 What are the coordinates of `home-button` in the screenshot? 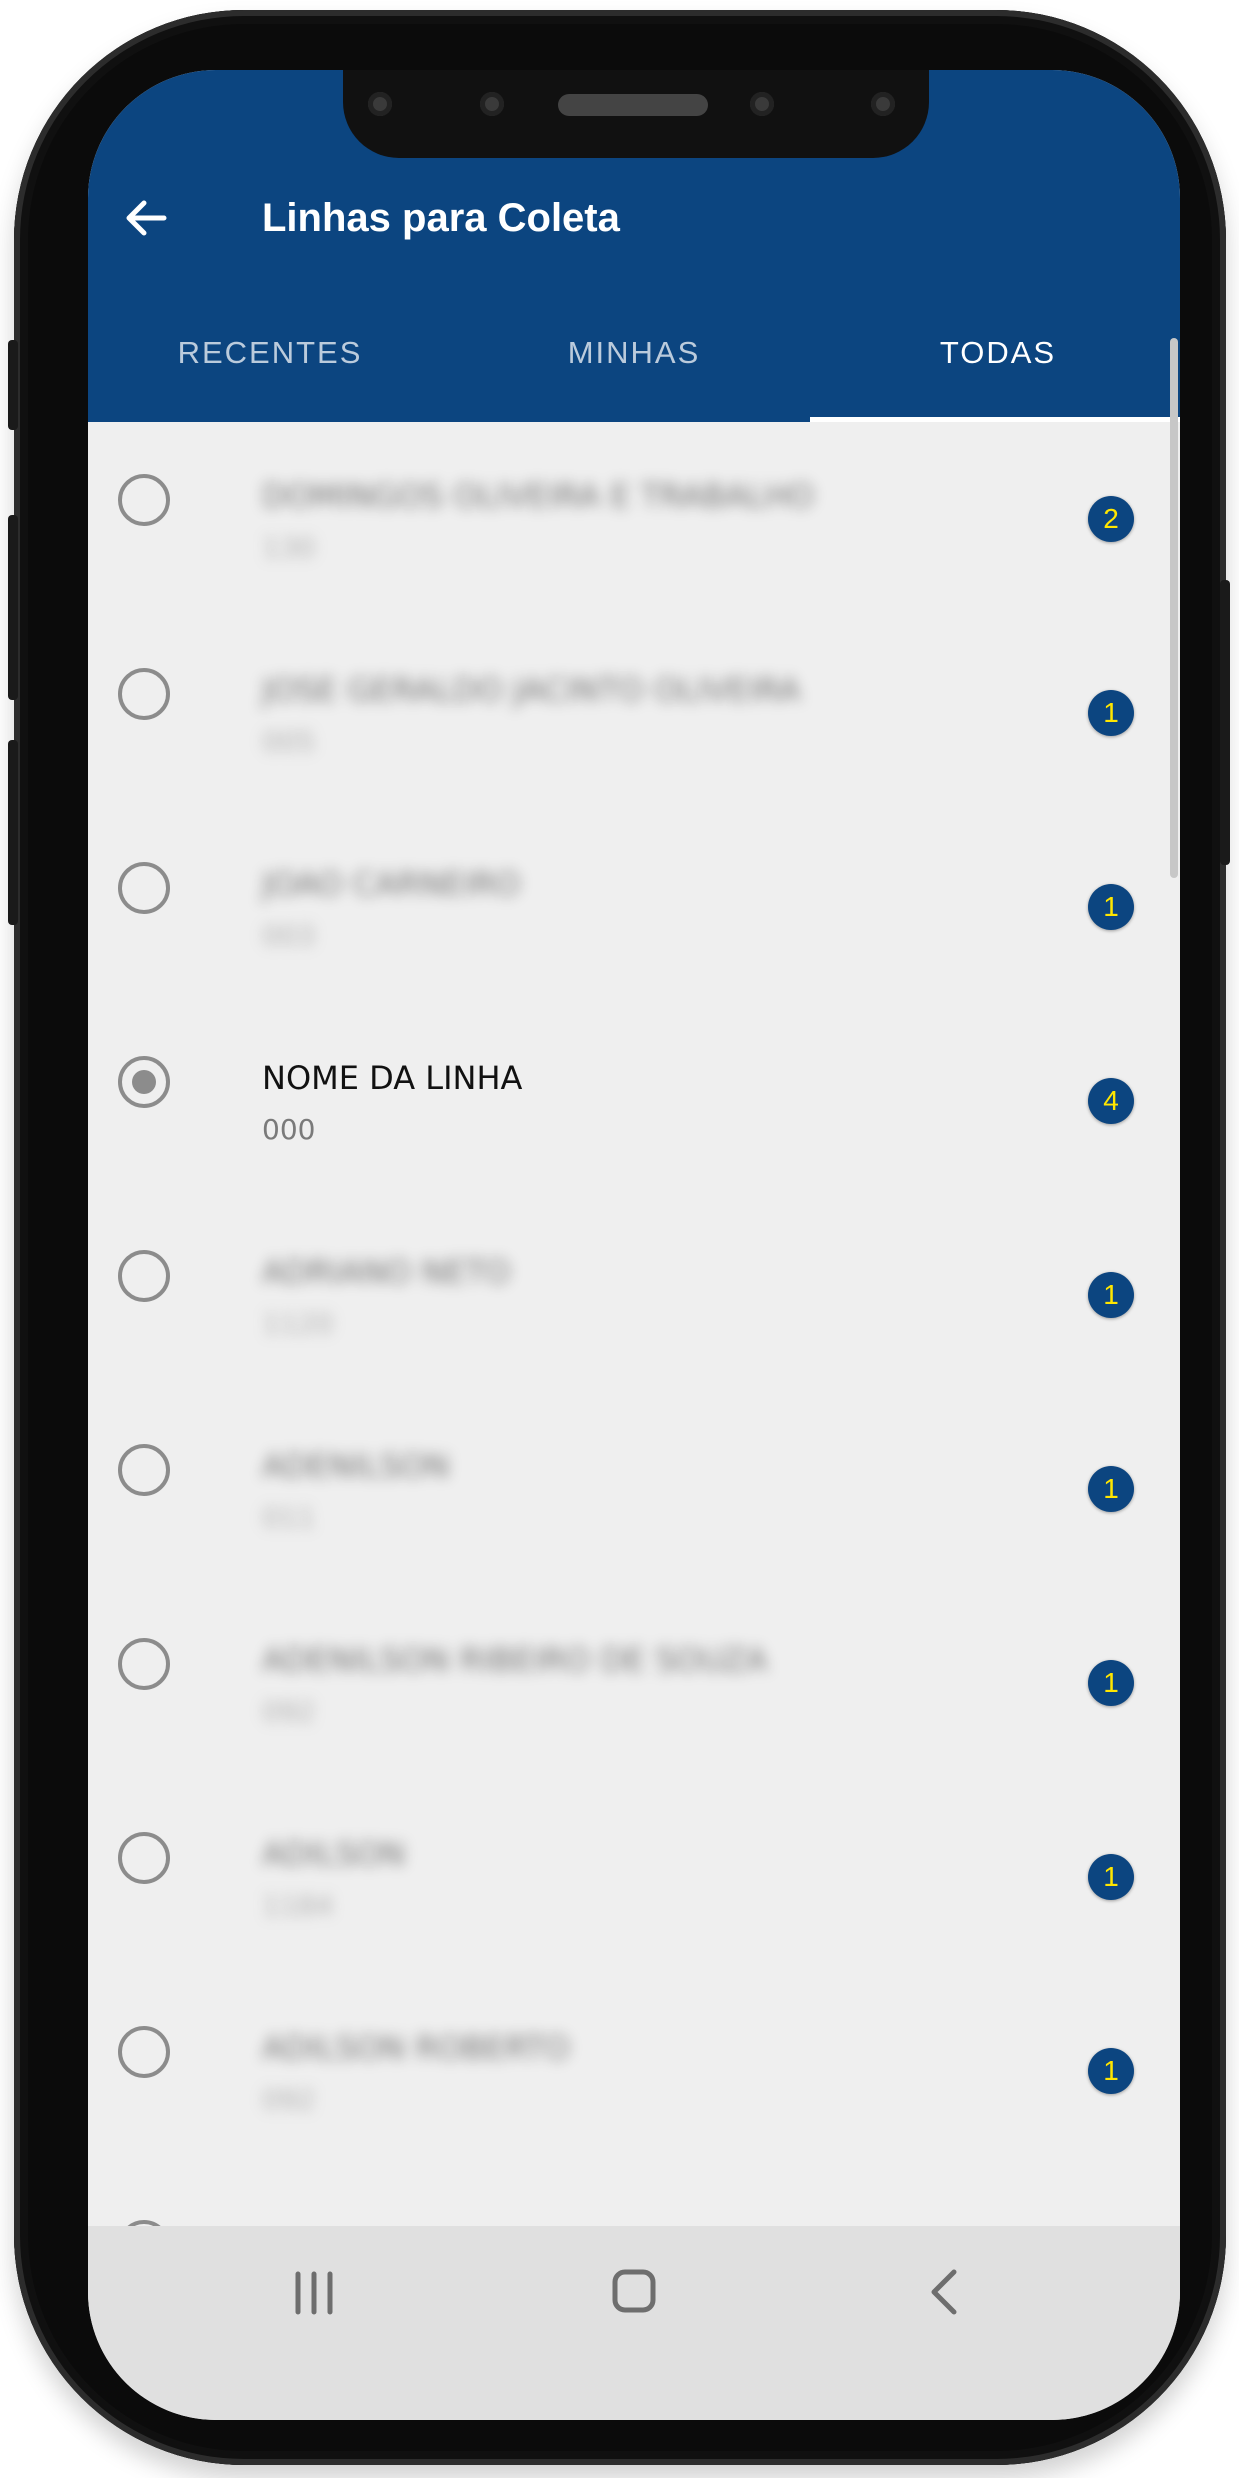 It's located at (634, 2291).